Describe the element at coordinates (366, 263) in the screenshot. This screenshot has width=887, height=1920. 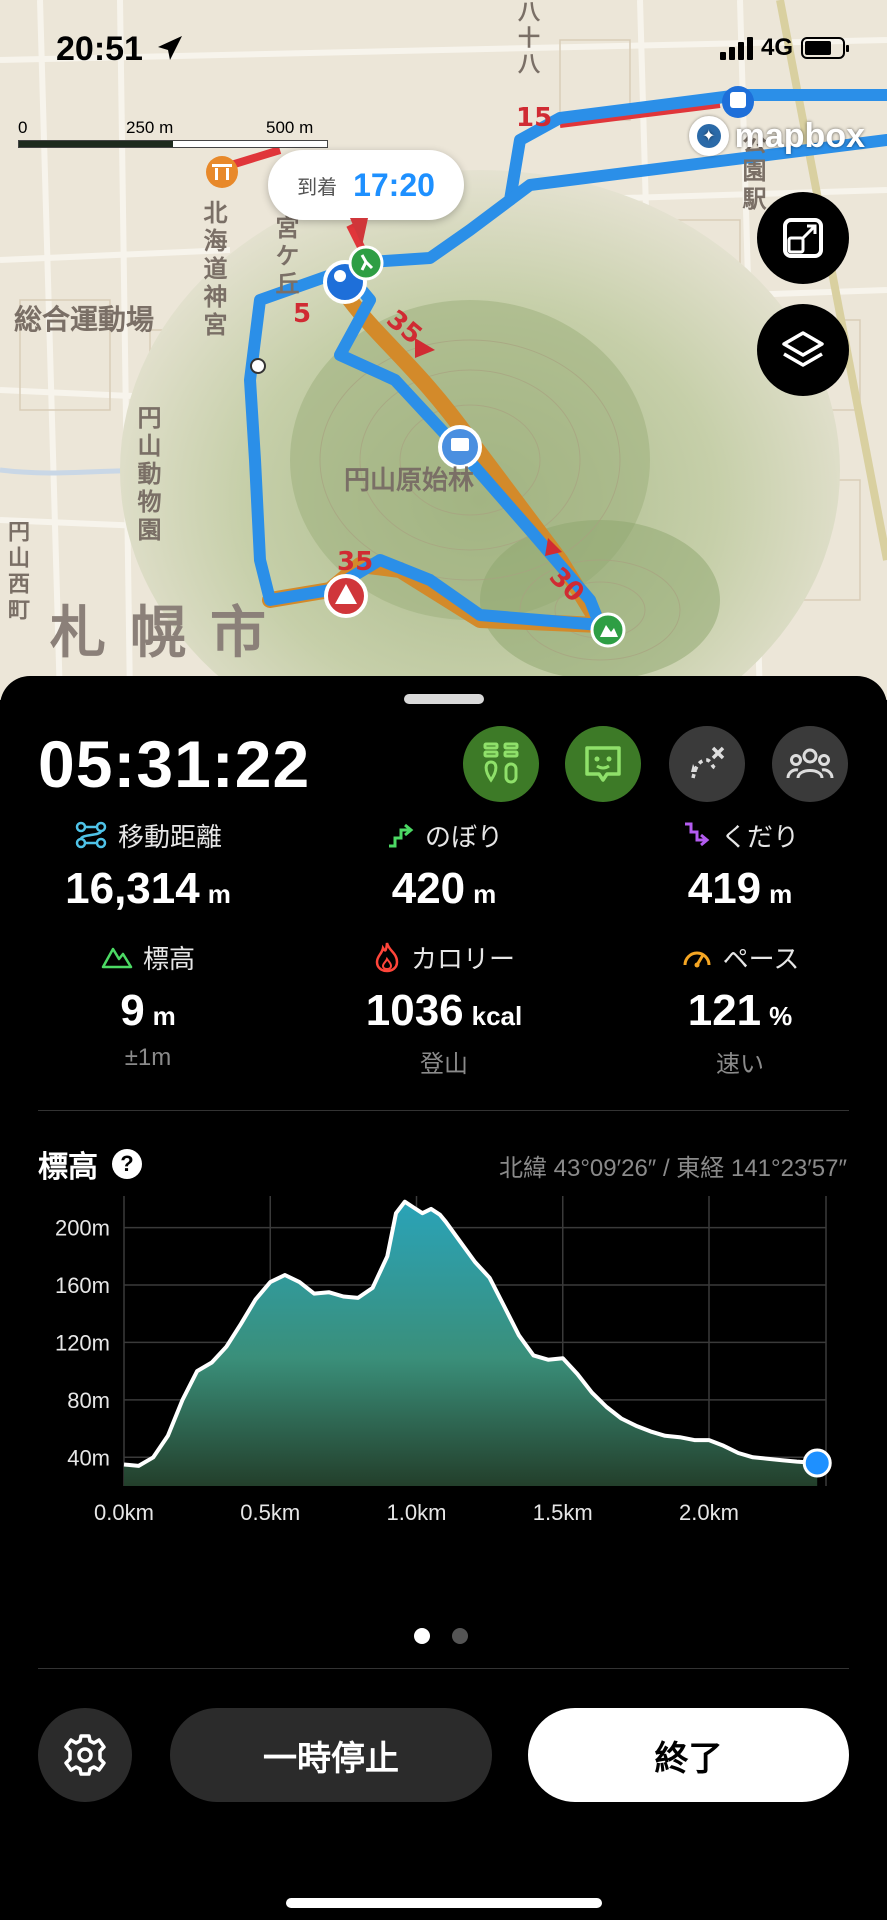
I see `hiker-icon` at that location.